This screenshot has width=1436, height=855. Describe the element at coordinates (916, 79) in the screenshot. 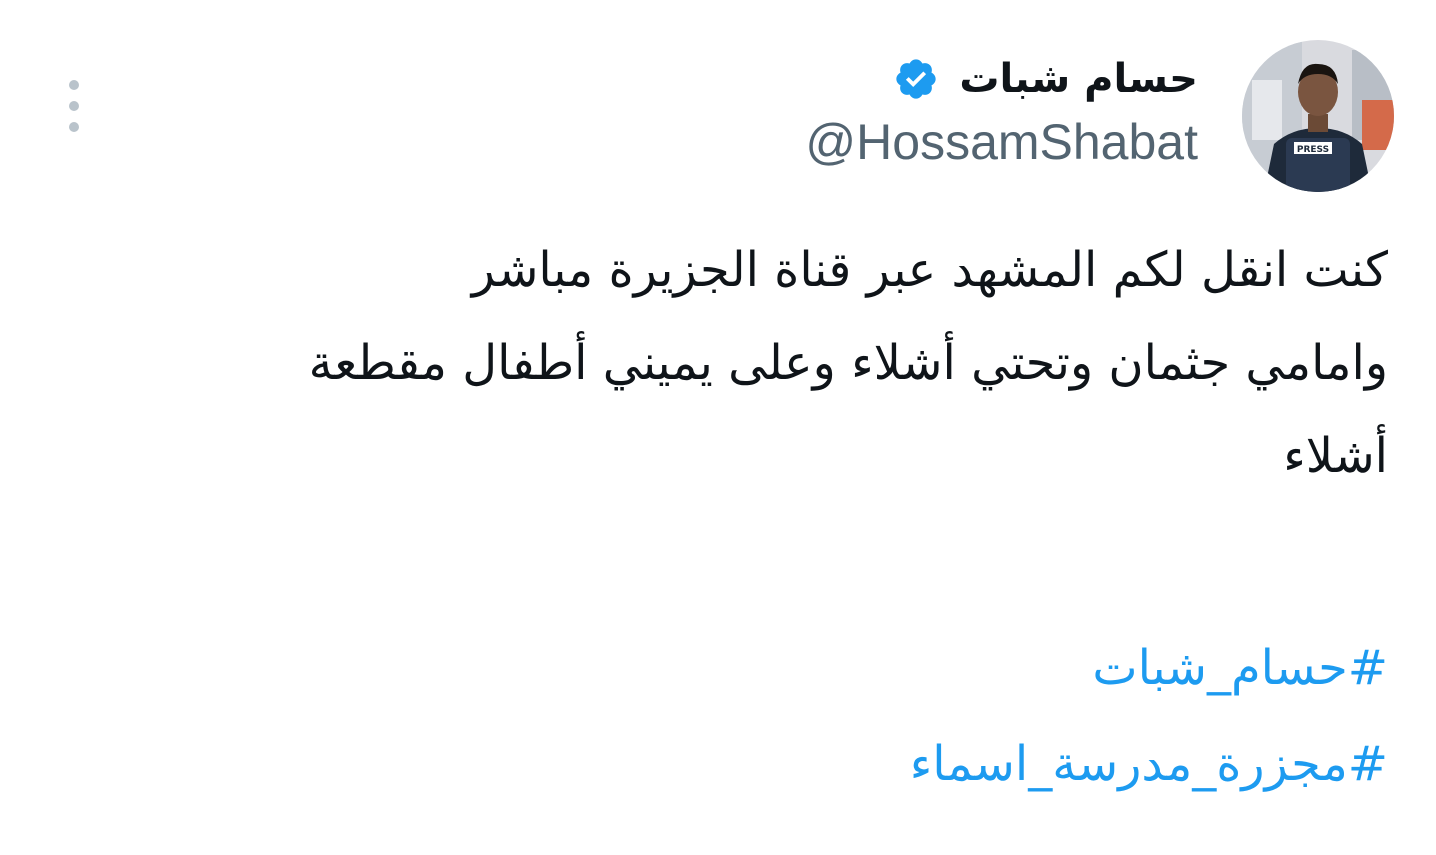

I see `verified-badge-icon` at that location.